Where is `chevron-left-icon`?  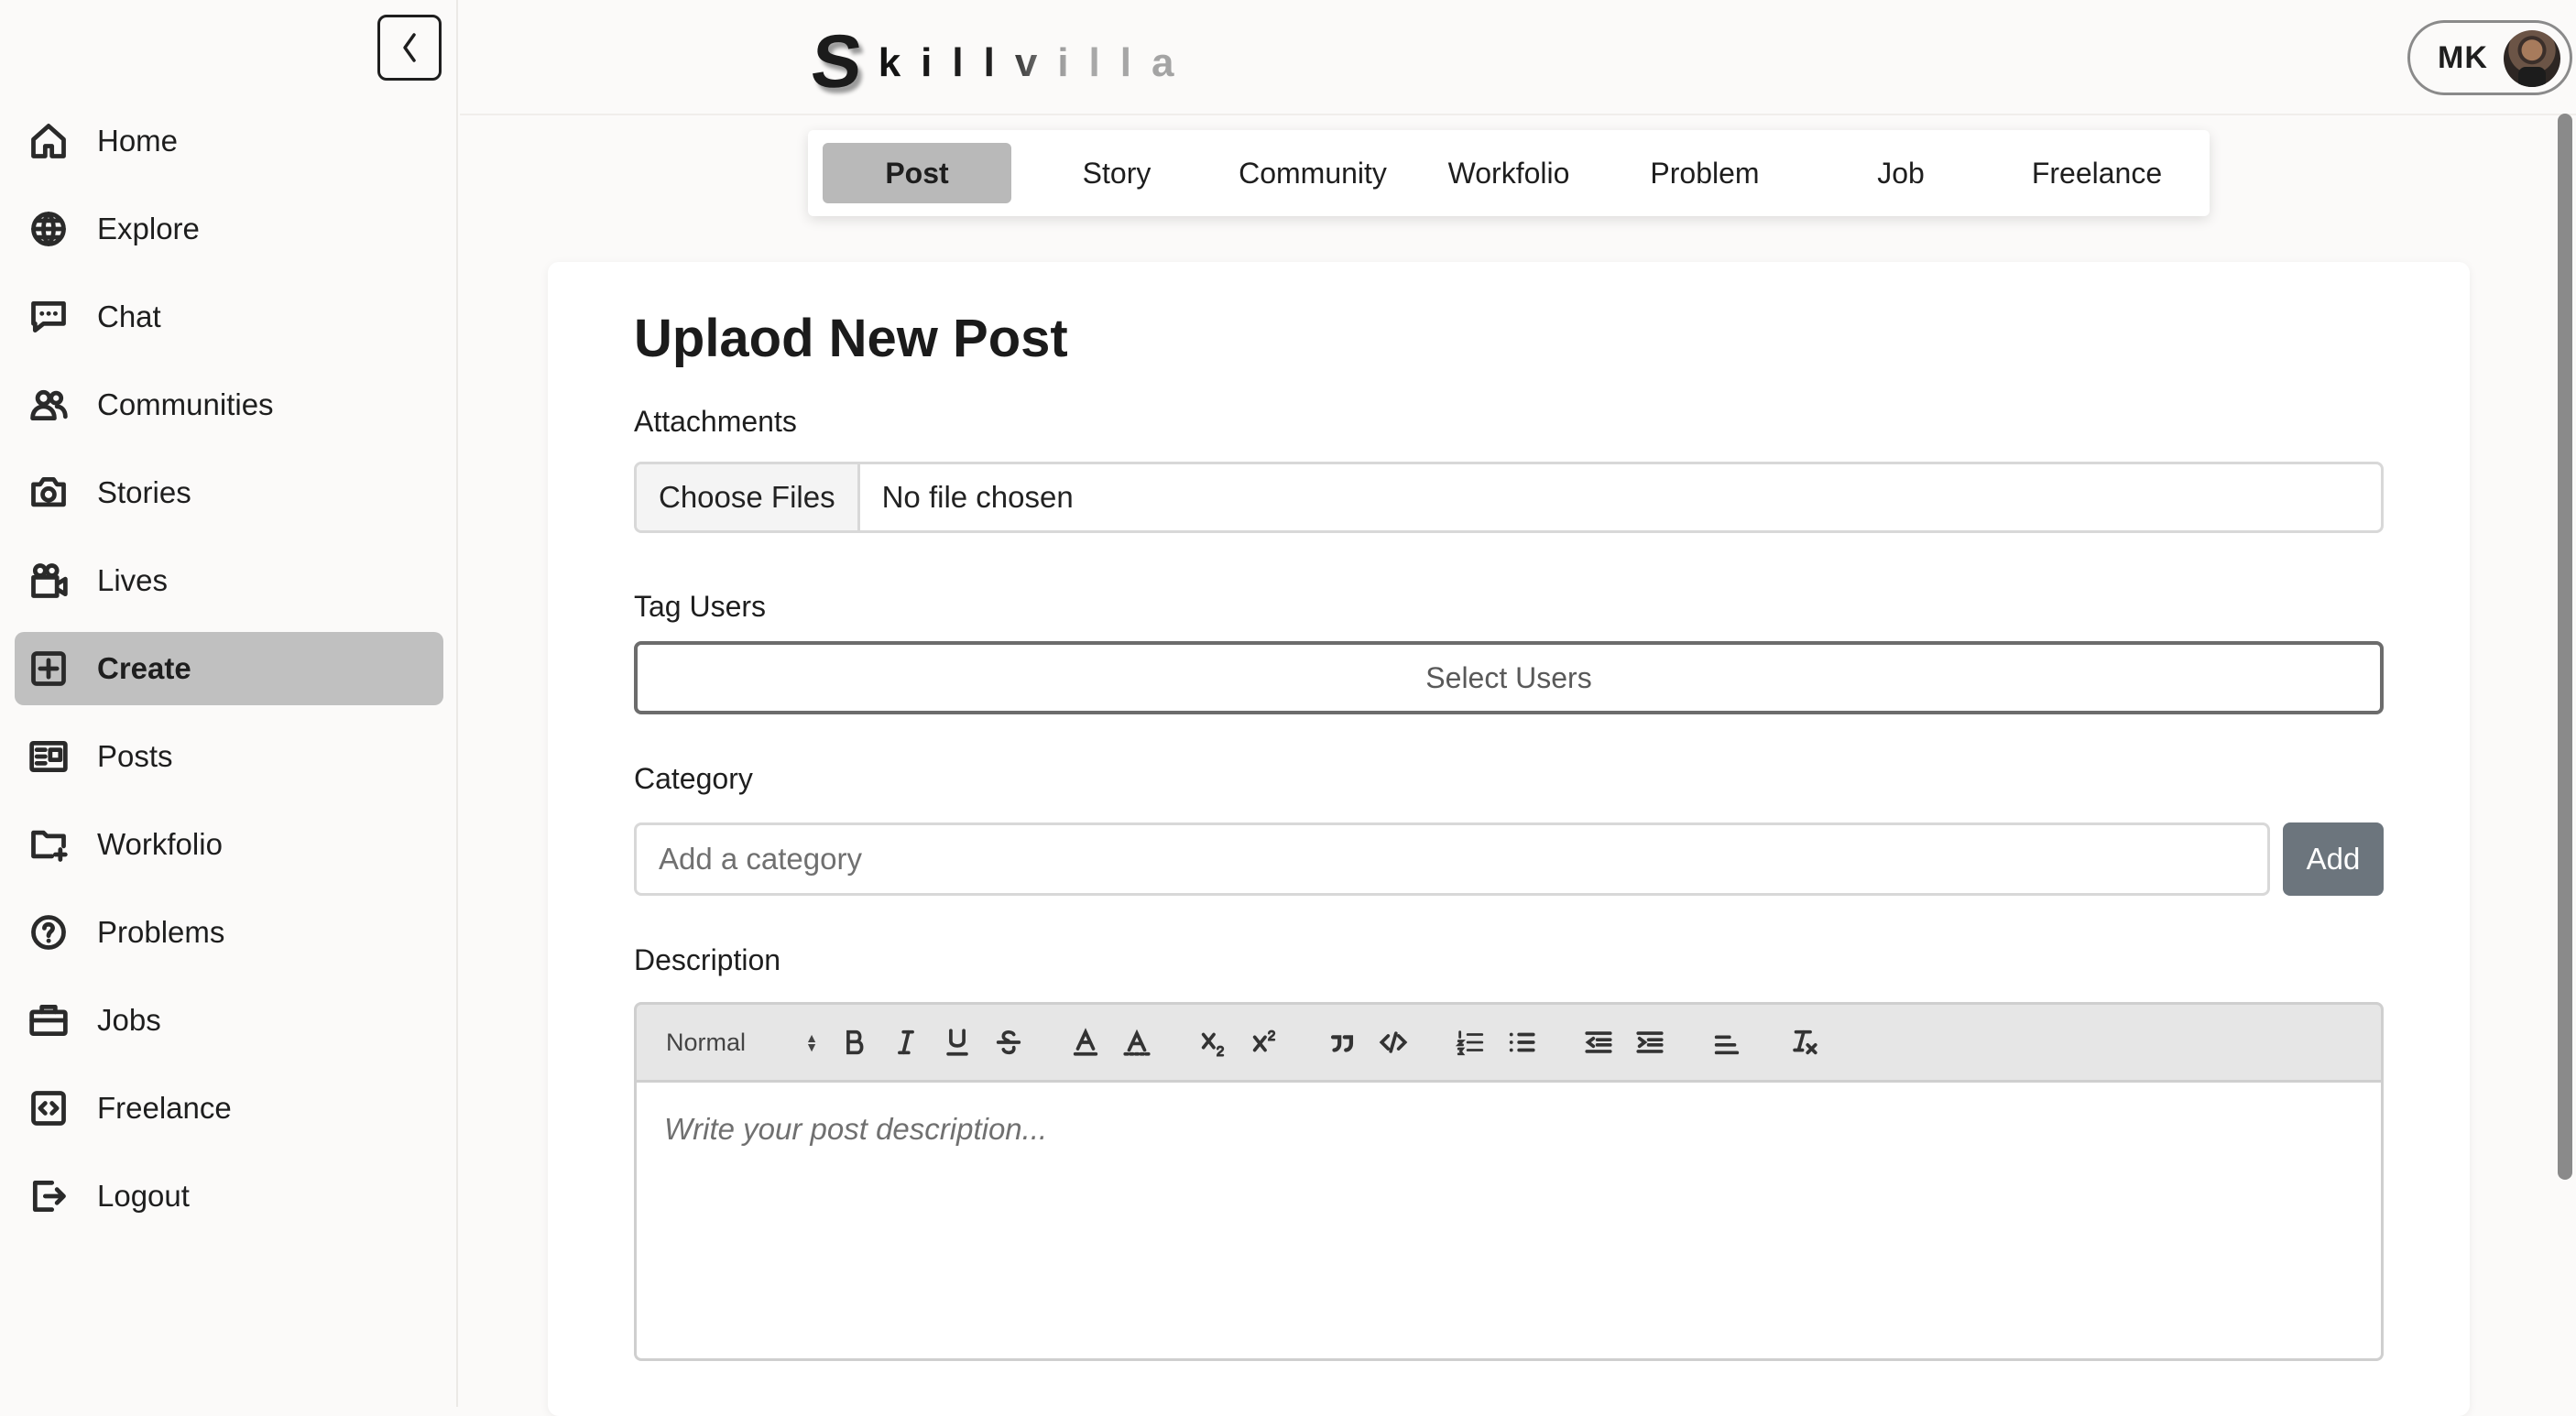
chevron-left-icon is located at coordinates (410, 47).